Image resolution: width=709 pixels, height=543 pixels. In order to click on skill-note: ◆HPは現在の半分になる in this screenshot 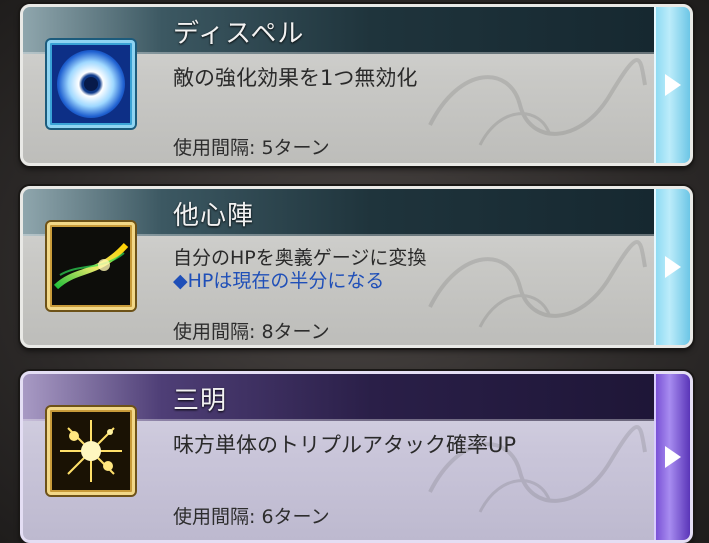, I will do `click(279, 281)`.